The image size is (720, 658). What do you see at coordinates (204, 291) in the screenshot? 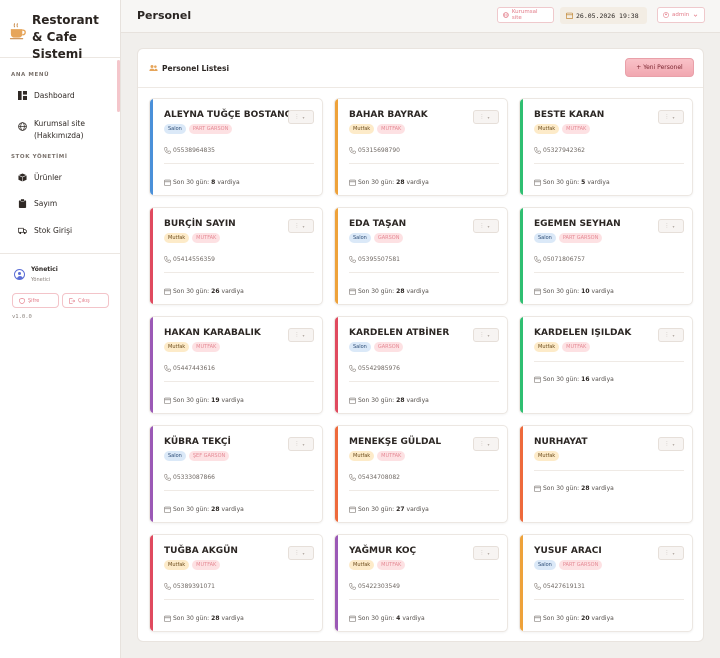
I see `shift-summary: Son 30 gün: 26 vardiya` at bounding box center [204, 291].